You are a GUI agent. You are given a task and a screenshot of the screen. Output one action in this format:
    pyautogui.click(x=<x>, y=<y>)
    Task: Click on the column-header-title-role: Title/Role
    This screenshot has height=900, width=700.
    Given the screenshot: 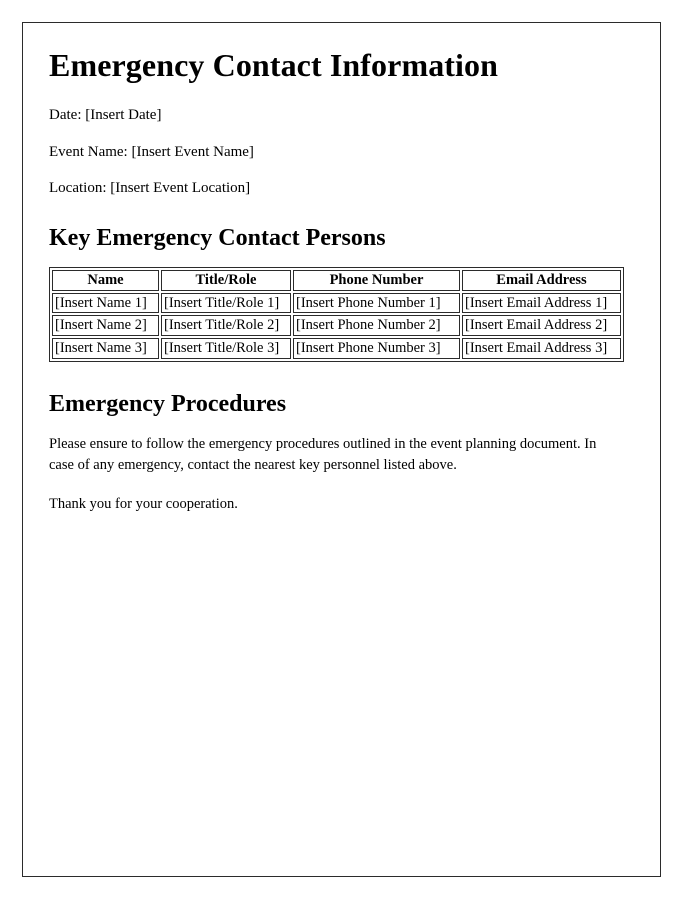 What is the action you would take?
    pyautogui.click(x=226, y=280)
    